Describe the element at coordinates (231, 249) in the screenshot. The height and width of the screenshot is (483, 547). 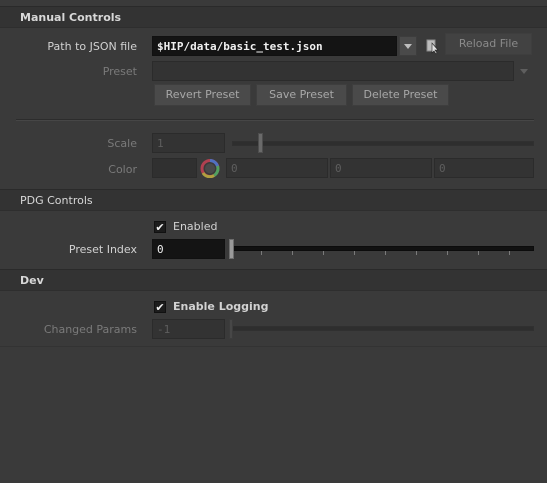
I see `preset-index-slider-handle` at that location.